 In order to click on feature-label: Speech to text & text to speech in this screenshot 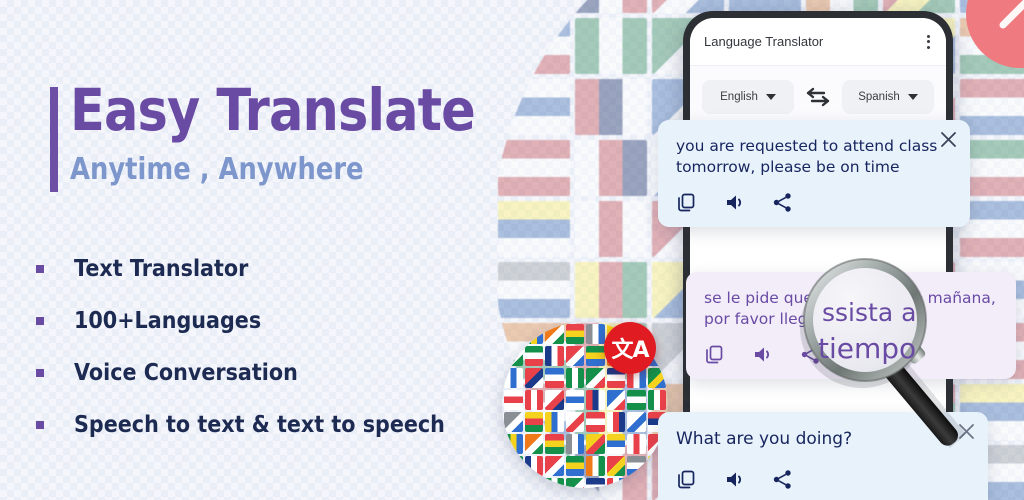, I will do `click(259, 425)`.